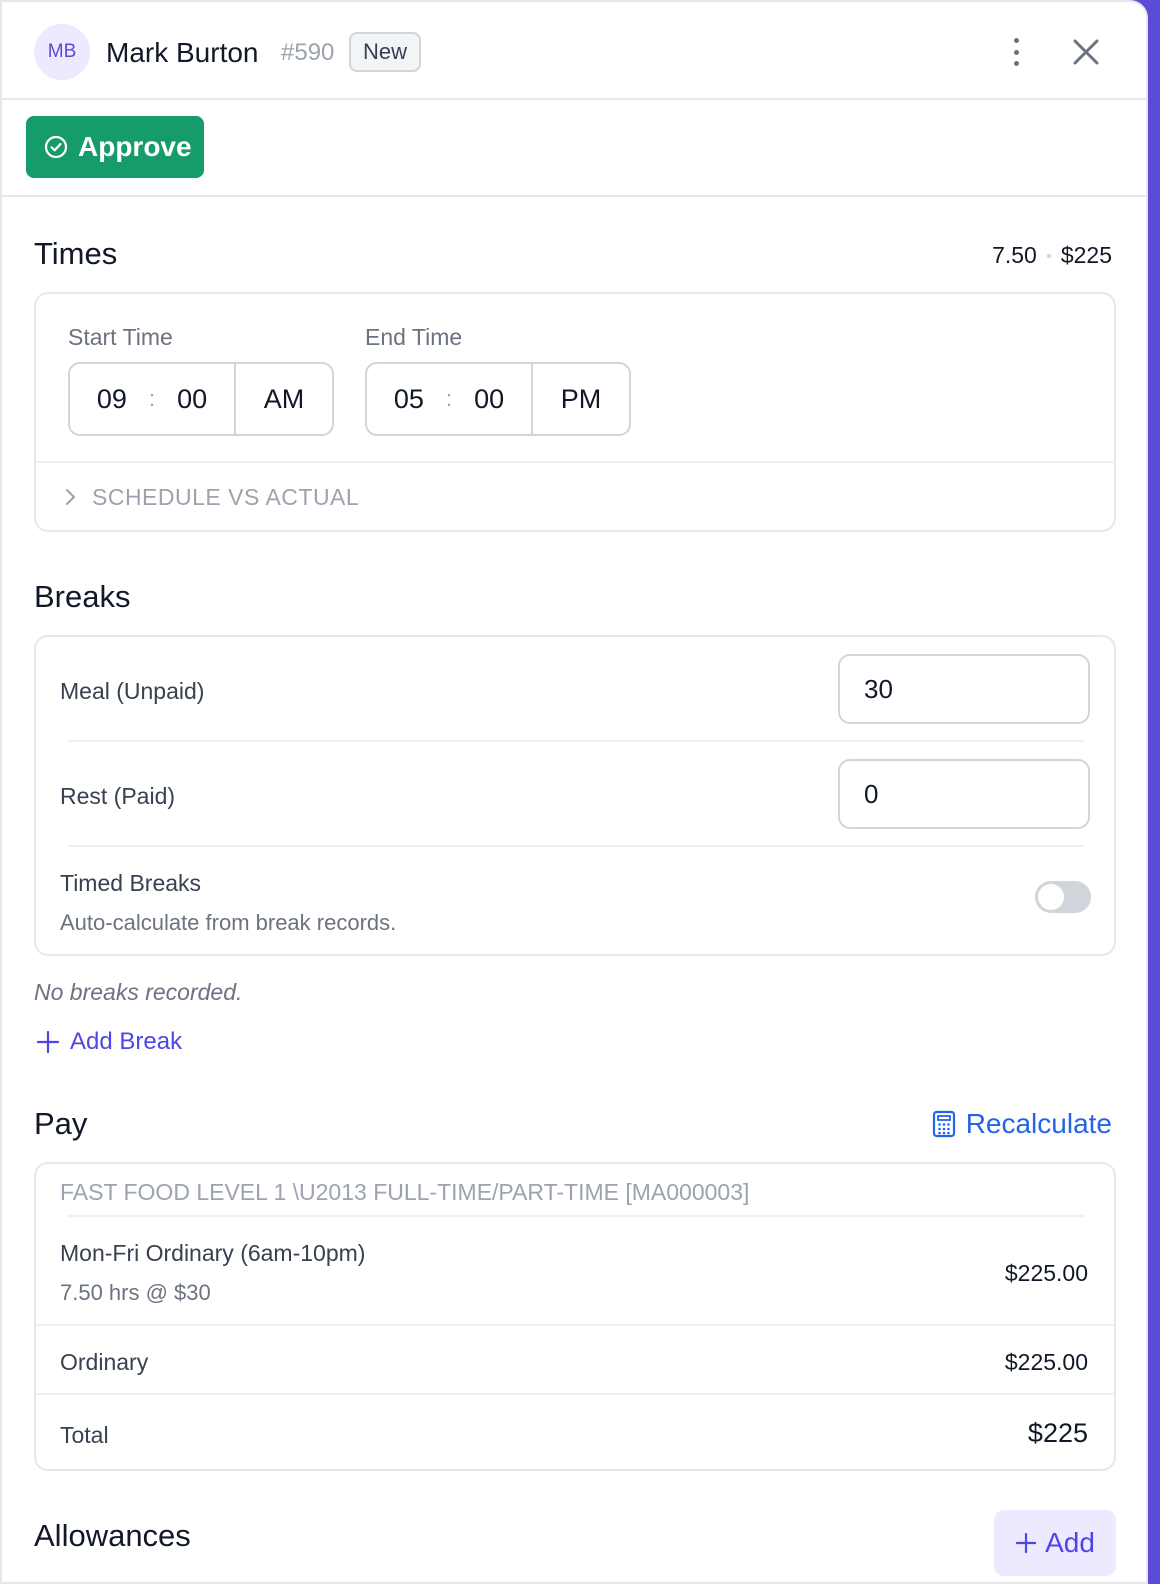 This screenshot has width=1160, height=1584. What do you see at coordinates (574, 99) in the screenshot?
I see `header-divider` at bounding box center [574, 99].